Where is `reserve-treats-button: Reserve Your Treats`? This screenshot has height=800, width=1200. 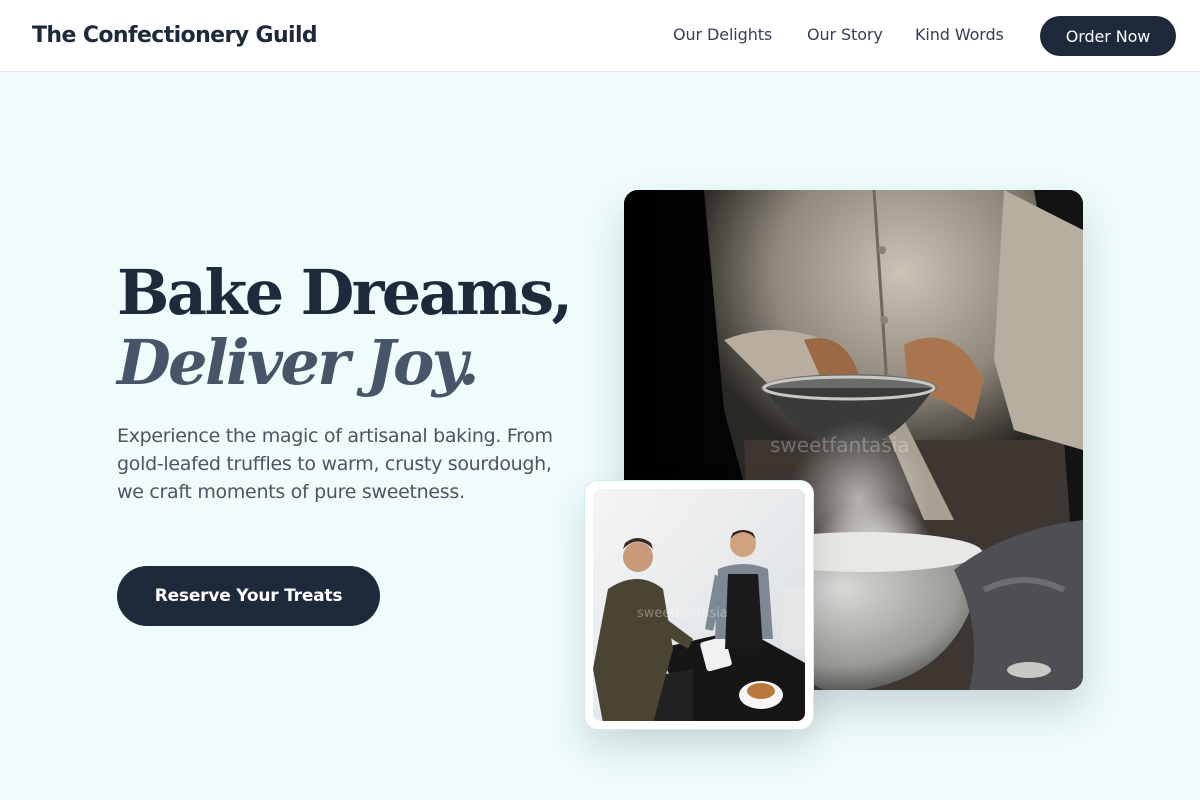 reserve-treats-button: Reserve Your Treats is located at coordinates (248, 596).